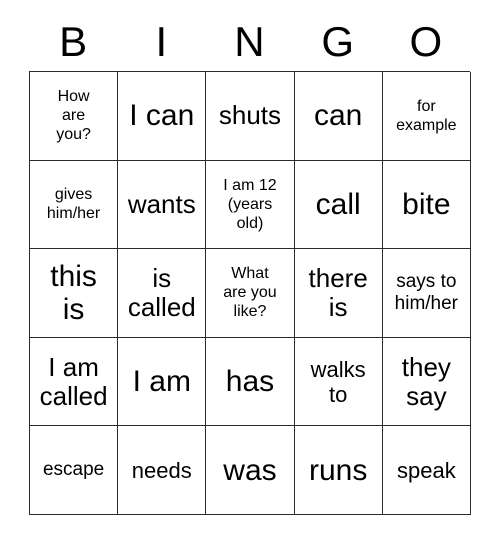 The image size is (500, 544). I want to click on bingo-header-letter-n: N, so click(249, 41).